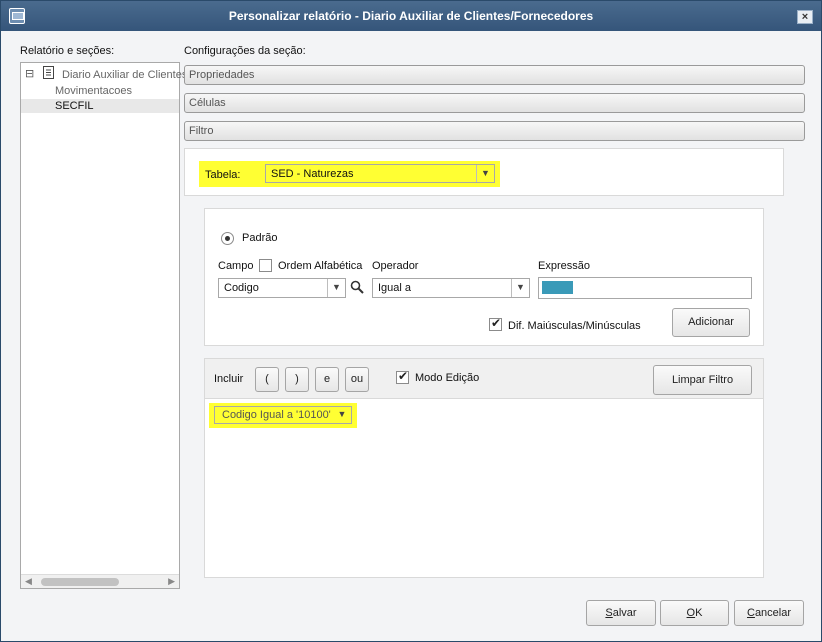  What do you see at coordinates (241, 288) in the screenshot?
I see `campo-select-value: Codigo` at bounding box center [241, 288].